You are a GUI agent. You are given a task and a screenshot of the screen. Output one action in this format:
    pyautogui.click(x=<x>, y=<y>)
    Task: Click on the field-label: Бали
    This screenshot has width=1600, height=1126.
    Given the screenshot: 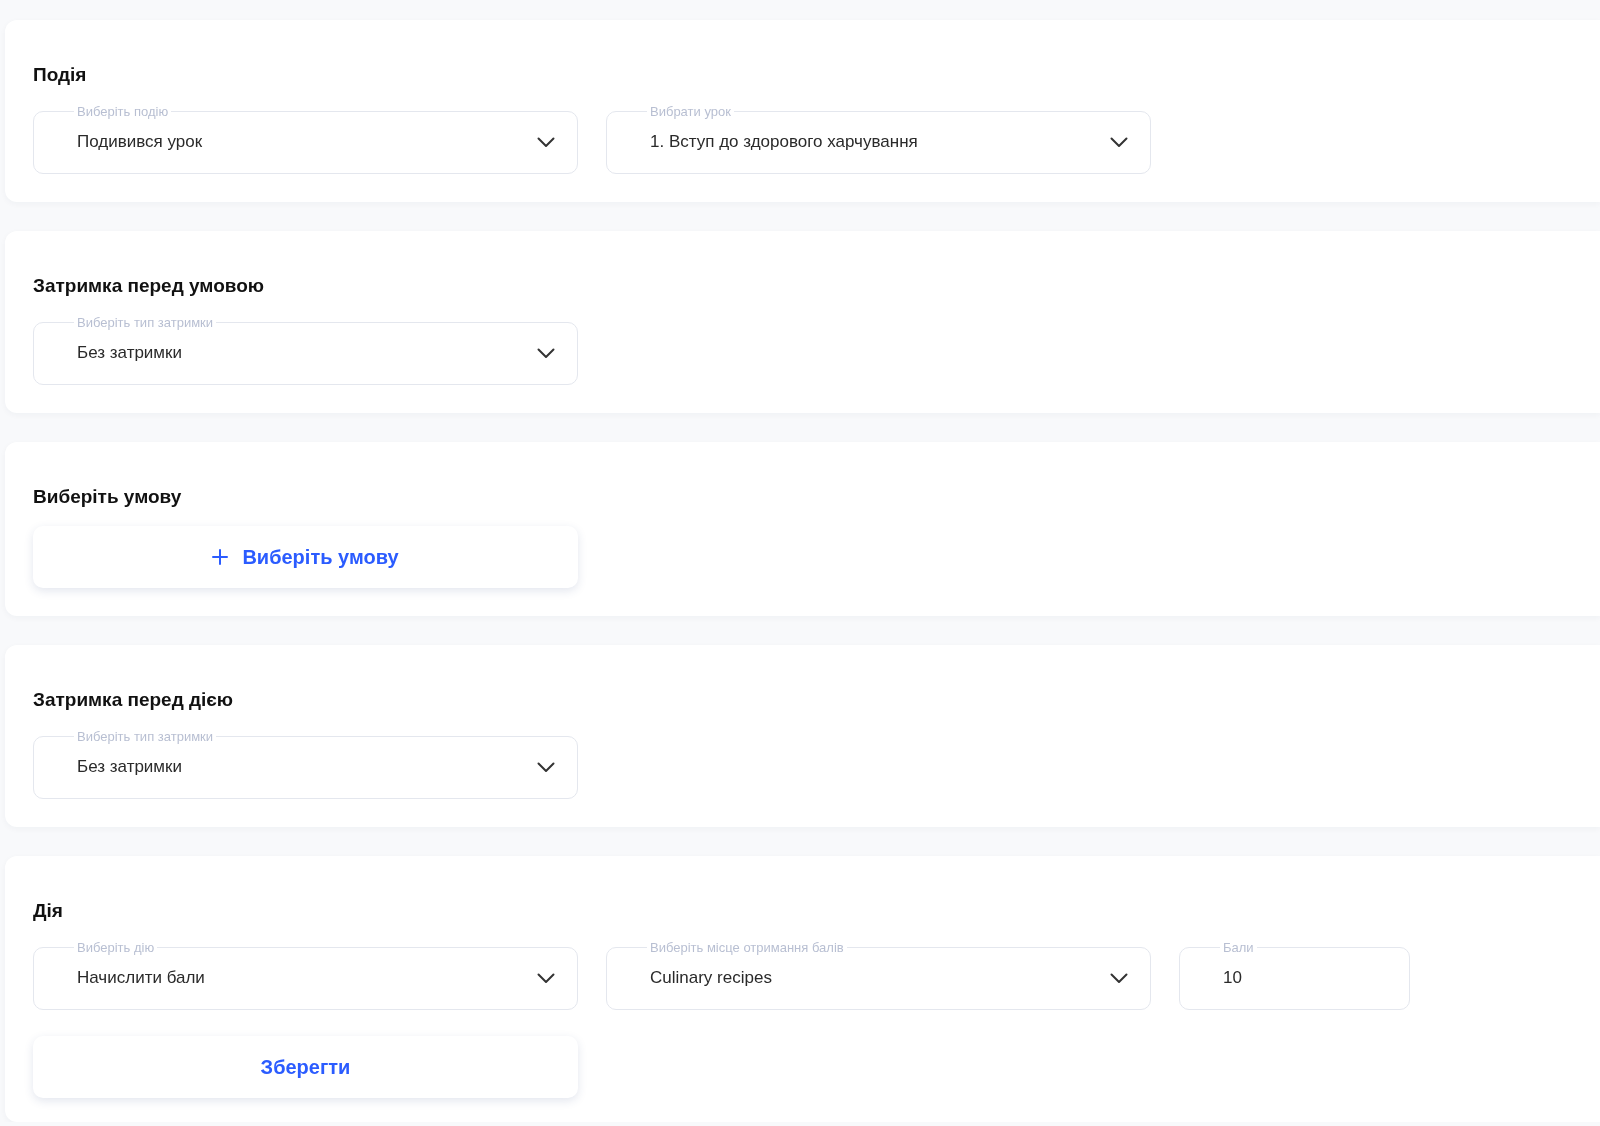 What is the action you would take?
    pyautogui.click(x=1238, y=947)
    